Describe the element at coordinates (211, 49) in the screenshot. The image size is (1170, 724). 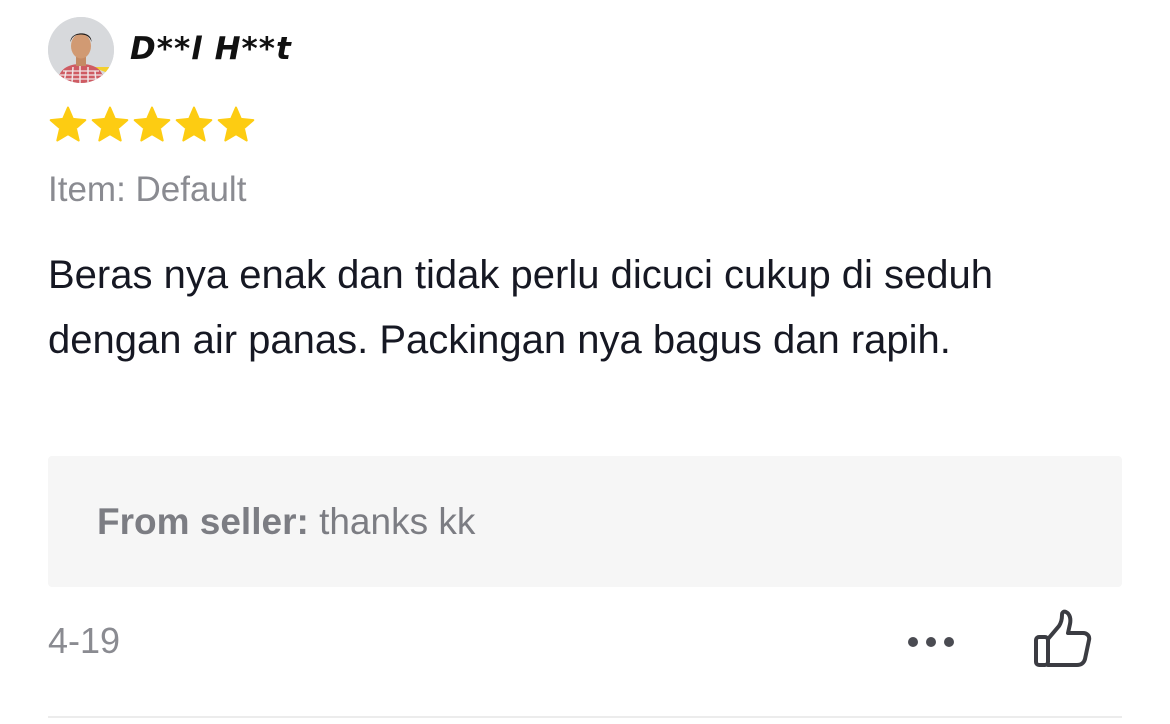
I see `username: D**l H**t` at that location.